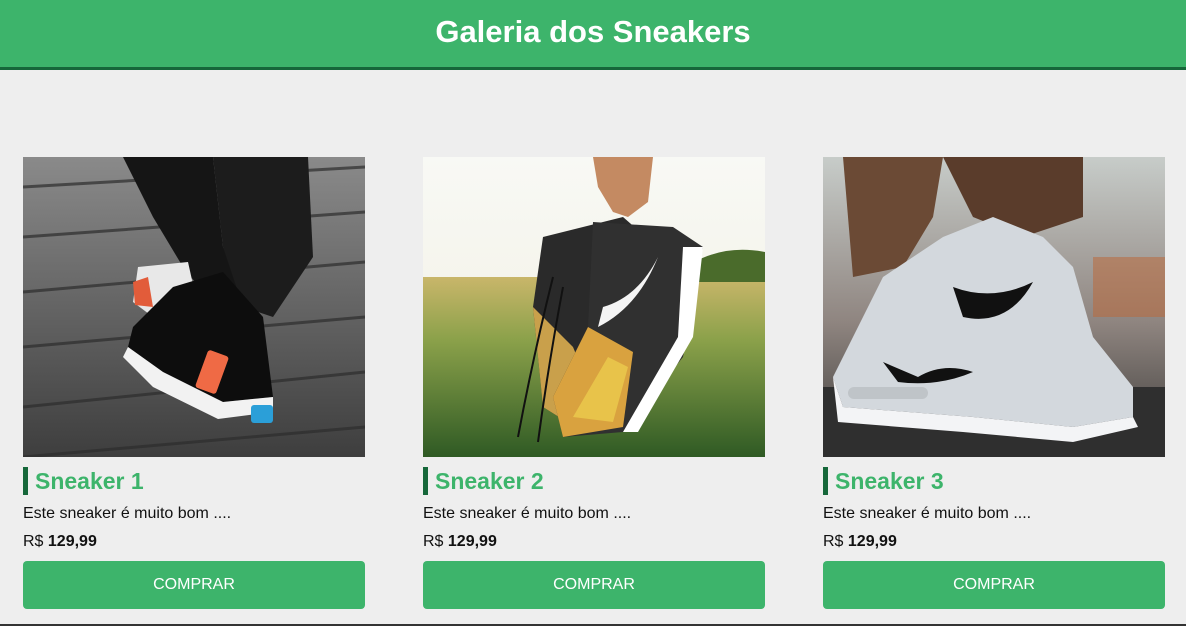 This screenshot has width=1186, height=626. What do you see at coordinates (889, 480) in the screenshot?
I see `product-title: Sneaker 3` at bounding box center [889, 480].